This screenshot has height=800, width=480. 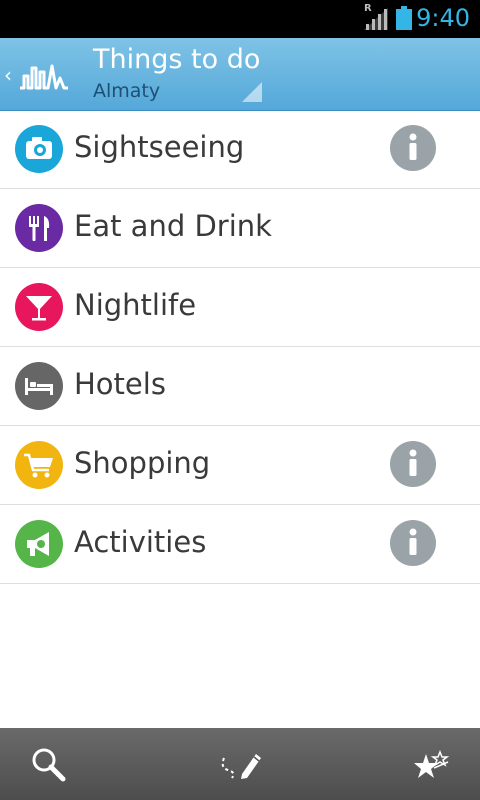 I want to click on back-chevron-icon: ‹, so click(x=8, y=75).